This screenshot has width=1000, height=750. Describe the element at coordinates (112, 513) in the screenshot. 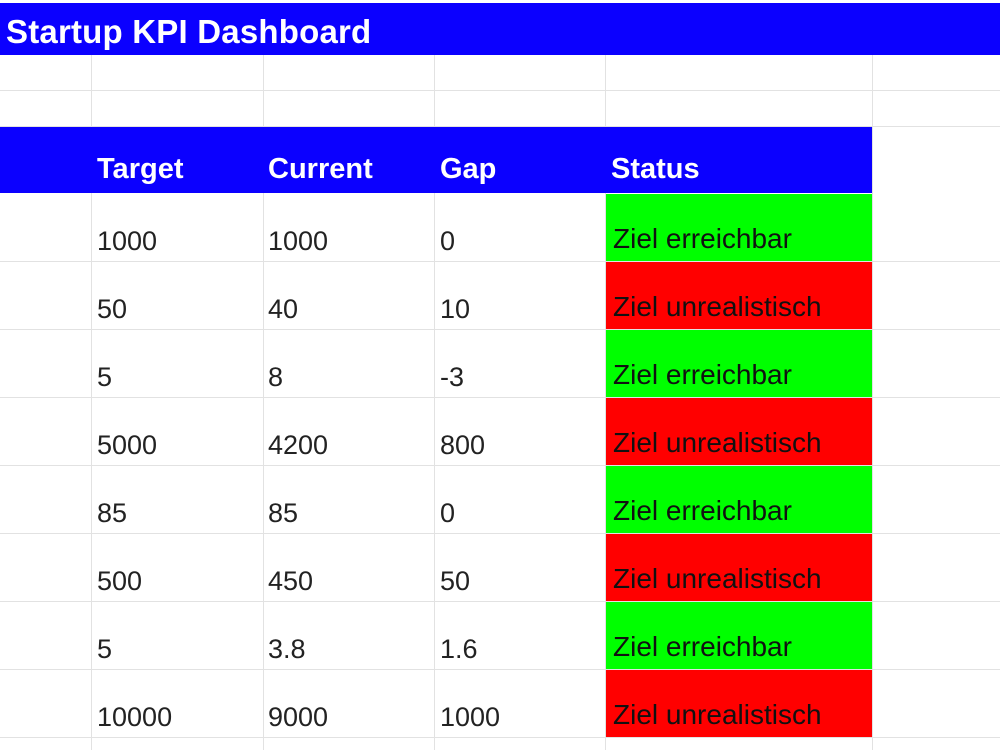

I see `target-cell: 85` at that location.